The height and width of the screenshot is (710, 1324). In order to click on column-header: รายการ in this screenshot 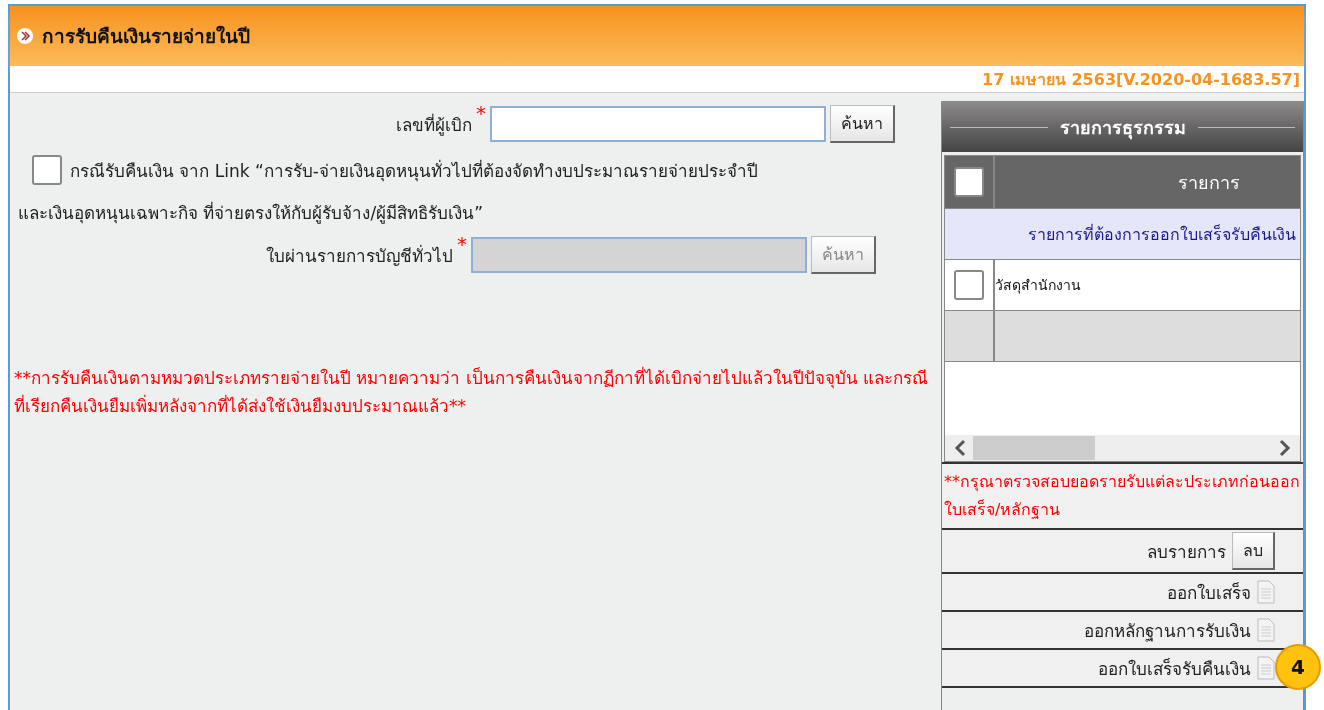, I will do `click(1209, 182)`.